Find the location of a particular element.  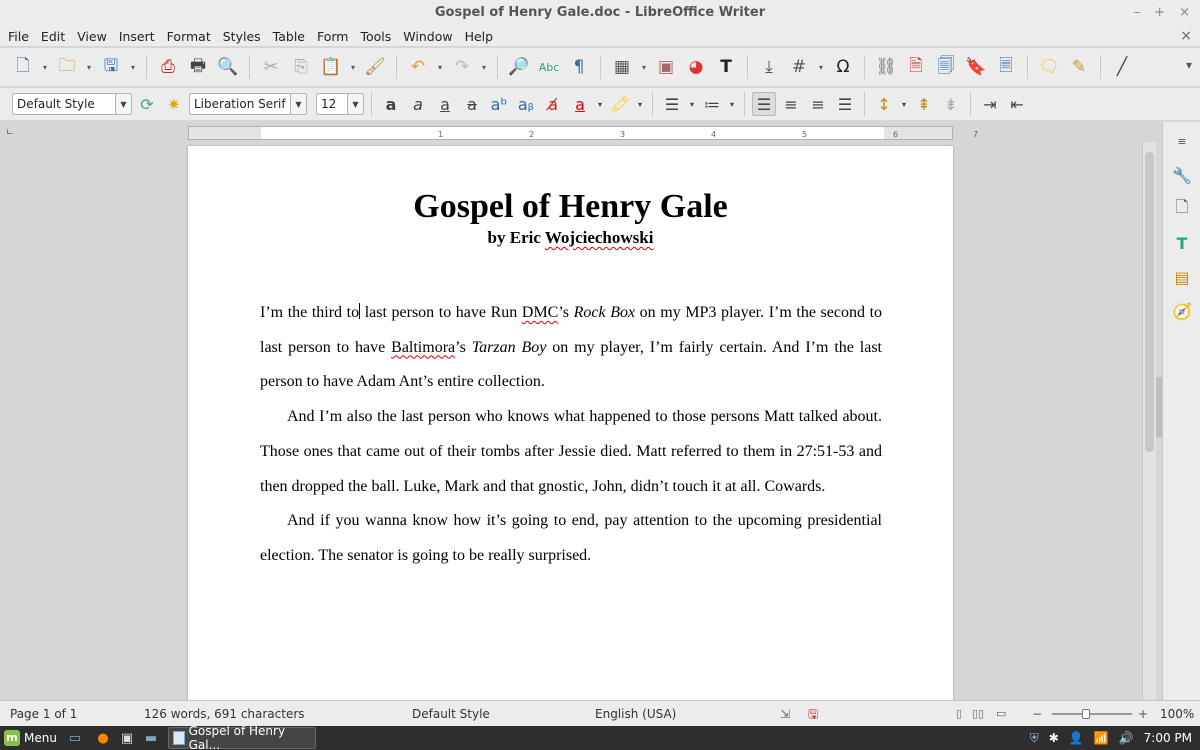

formatting-marks-icon: ¶ is located at coordinates (579, 67).